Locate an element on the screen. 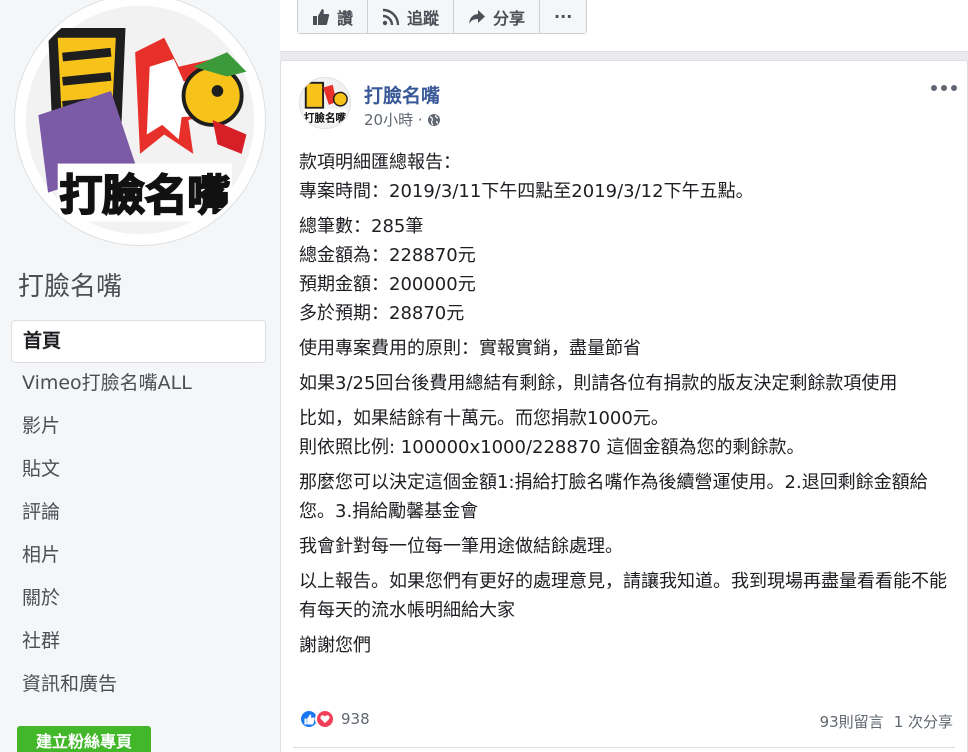  share-arrow-icon is located at coordinates (477, 17).